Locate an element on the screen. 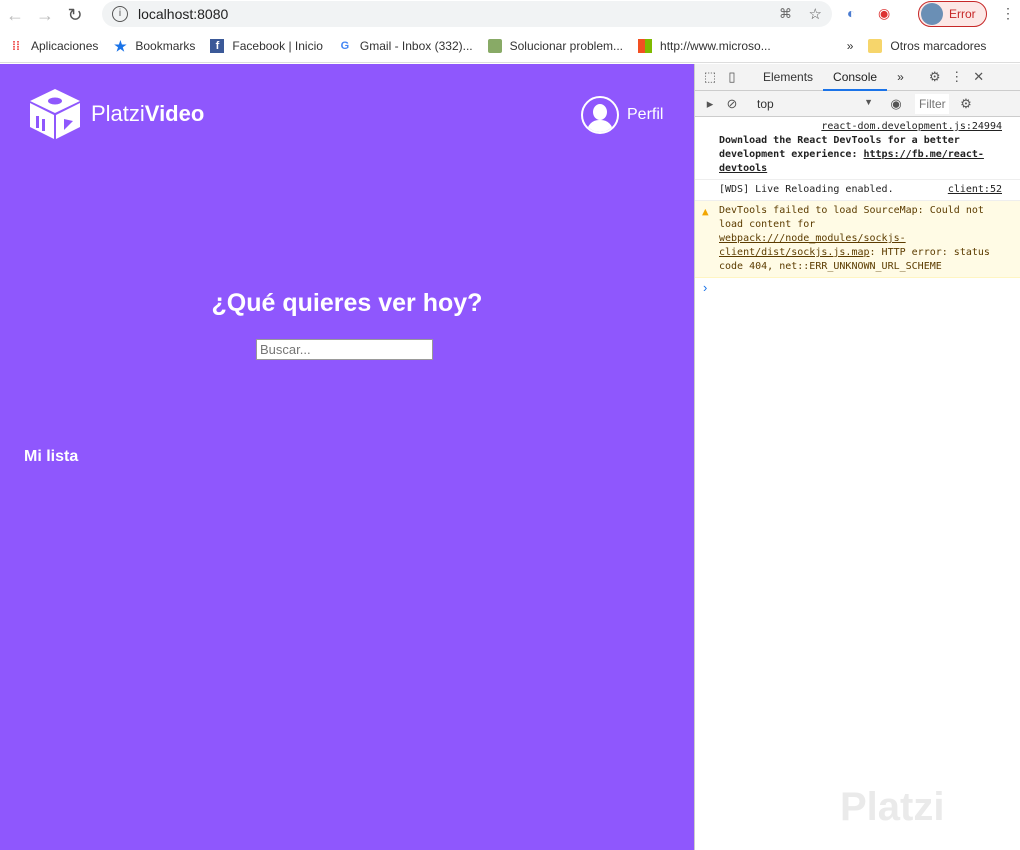 The image size is (1020, 850). devtools-tabbar: ⬚ ▯ Elements Console » ⚙ ⋮ ✕ is located at coordinates (857, 77).